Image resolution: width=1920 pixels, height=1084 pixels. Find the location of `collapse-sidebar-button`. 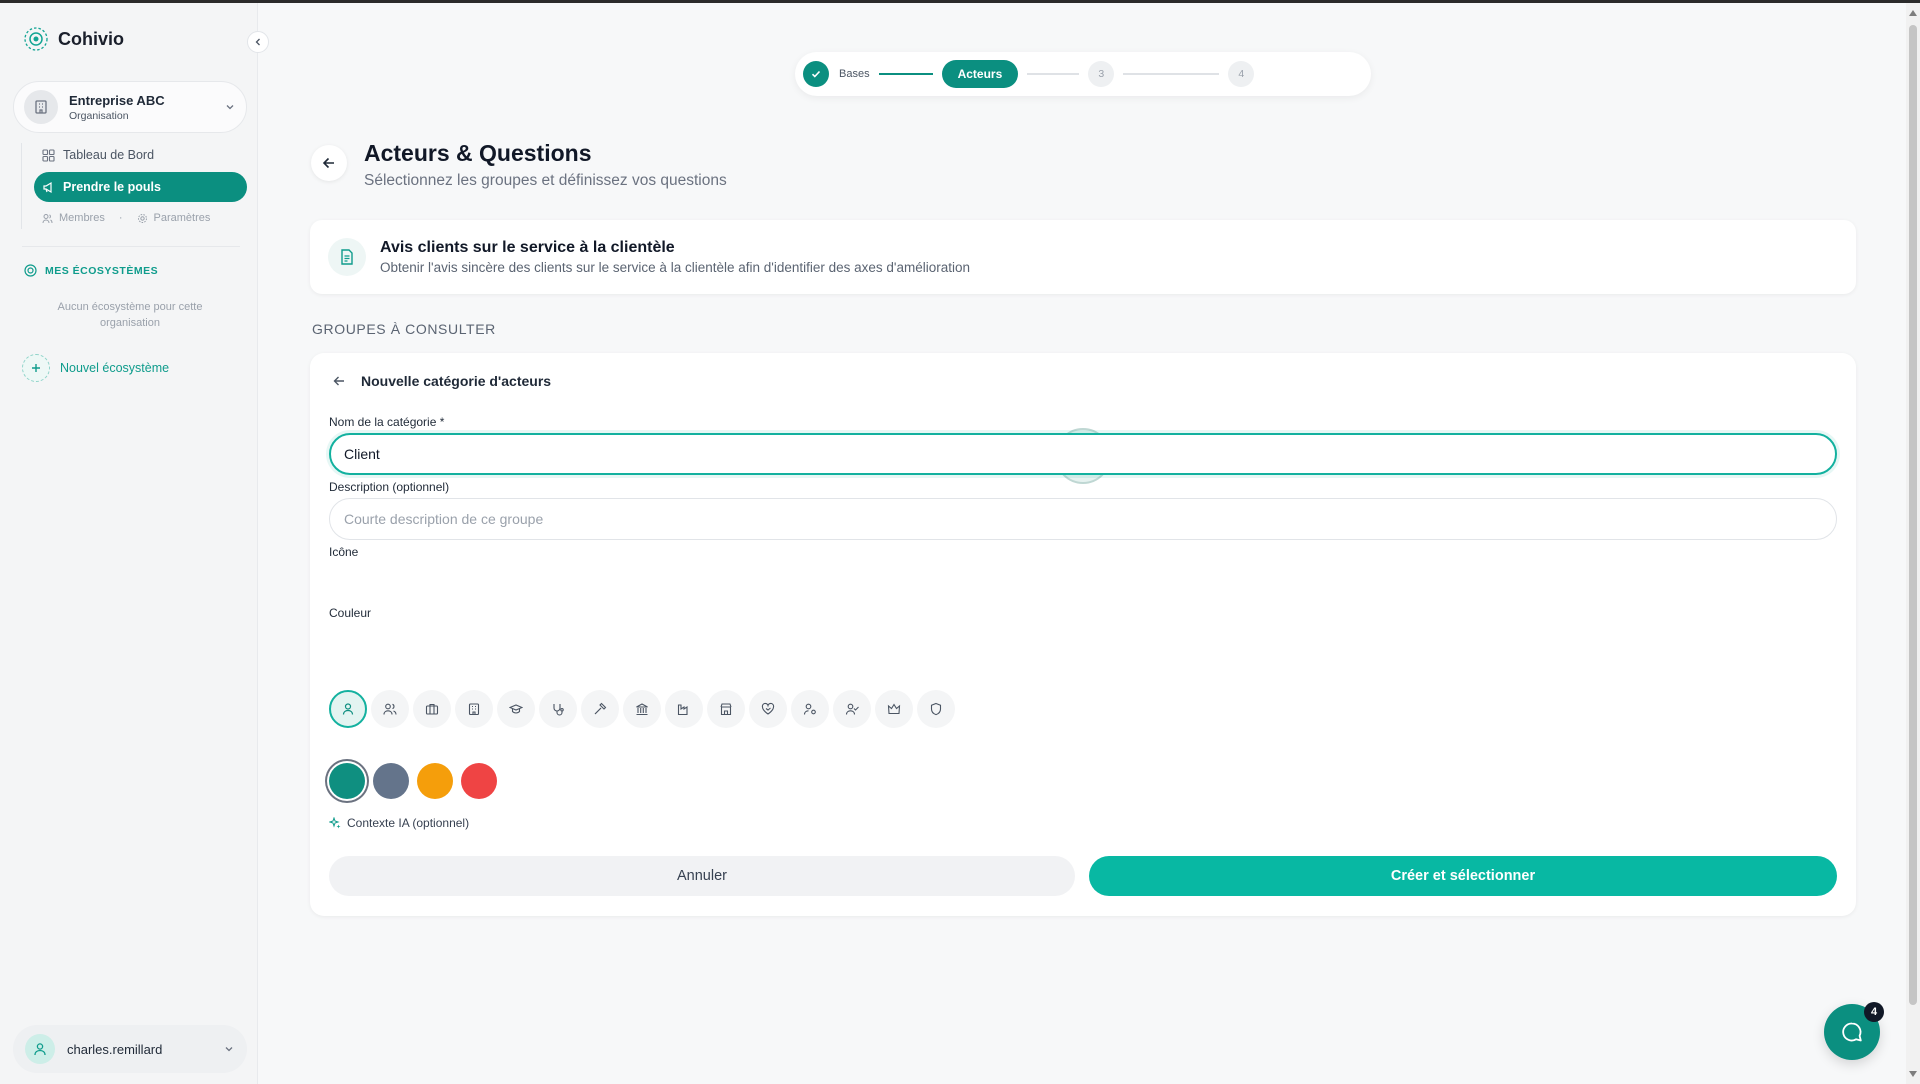

collapse-sidebar-button is located at coordinates (258, 42).